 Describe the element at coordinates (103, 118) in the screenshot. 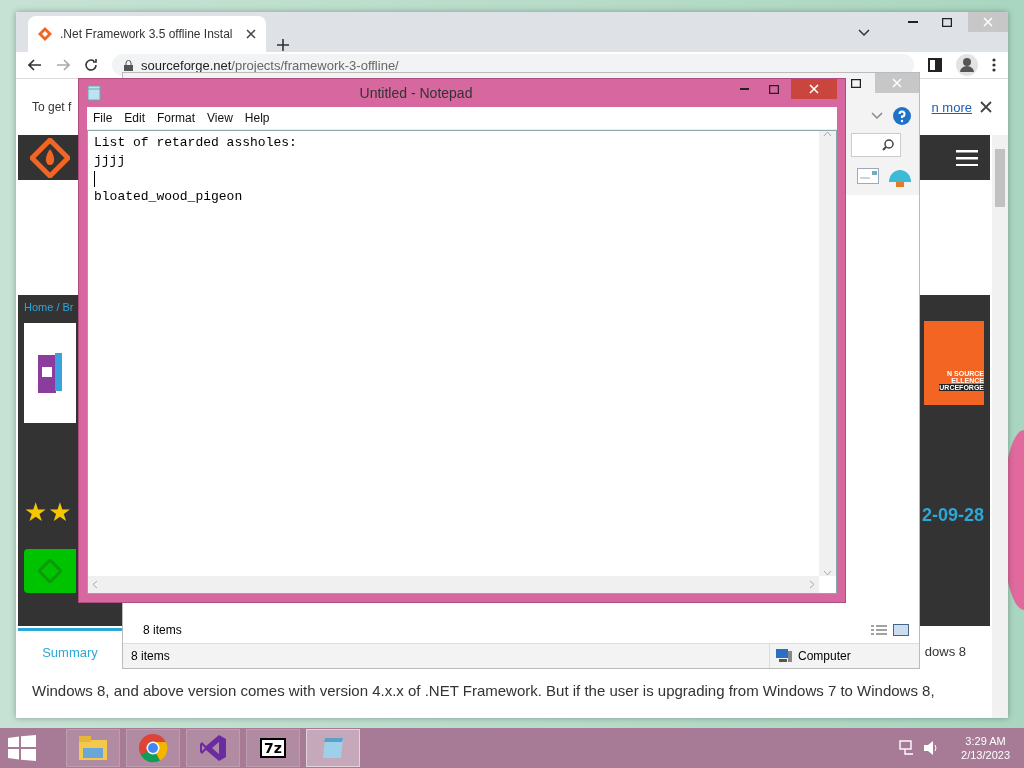

I see `menu-item: File` at that location.